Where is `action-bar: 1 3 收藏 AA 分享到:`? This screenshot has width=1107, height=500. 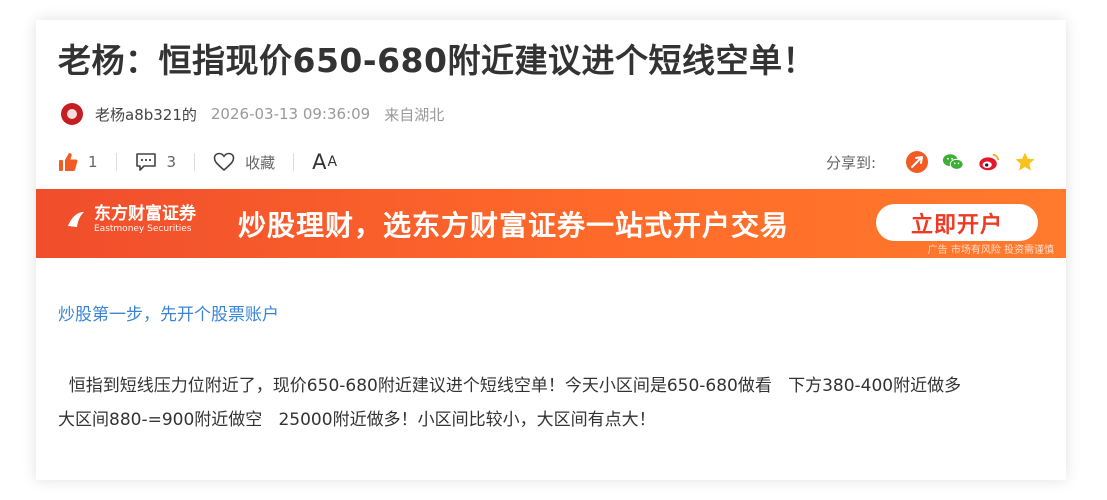
action-bar: 1 3 收藏 AA 分享到: is located at coordinates (547, 162).